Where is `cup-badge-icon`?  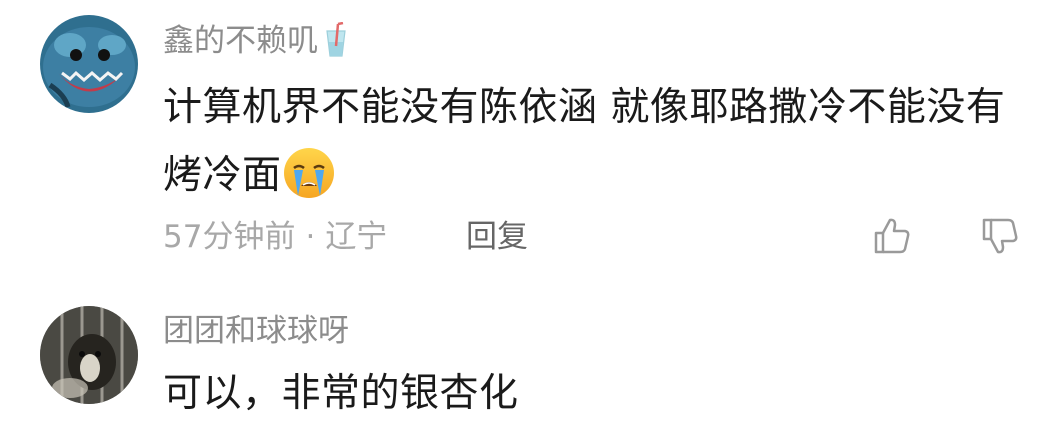 cup-badge-icon is located at coordinates (336, 39).